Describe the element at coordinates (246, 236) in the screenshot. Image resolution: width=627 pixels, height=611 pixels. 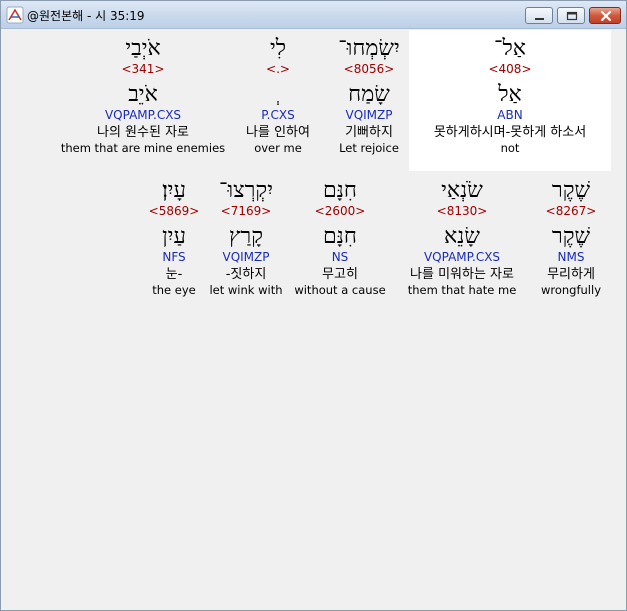
I see `hebrew-root: קָרַץ` at that location.